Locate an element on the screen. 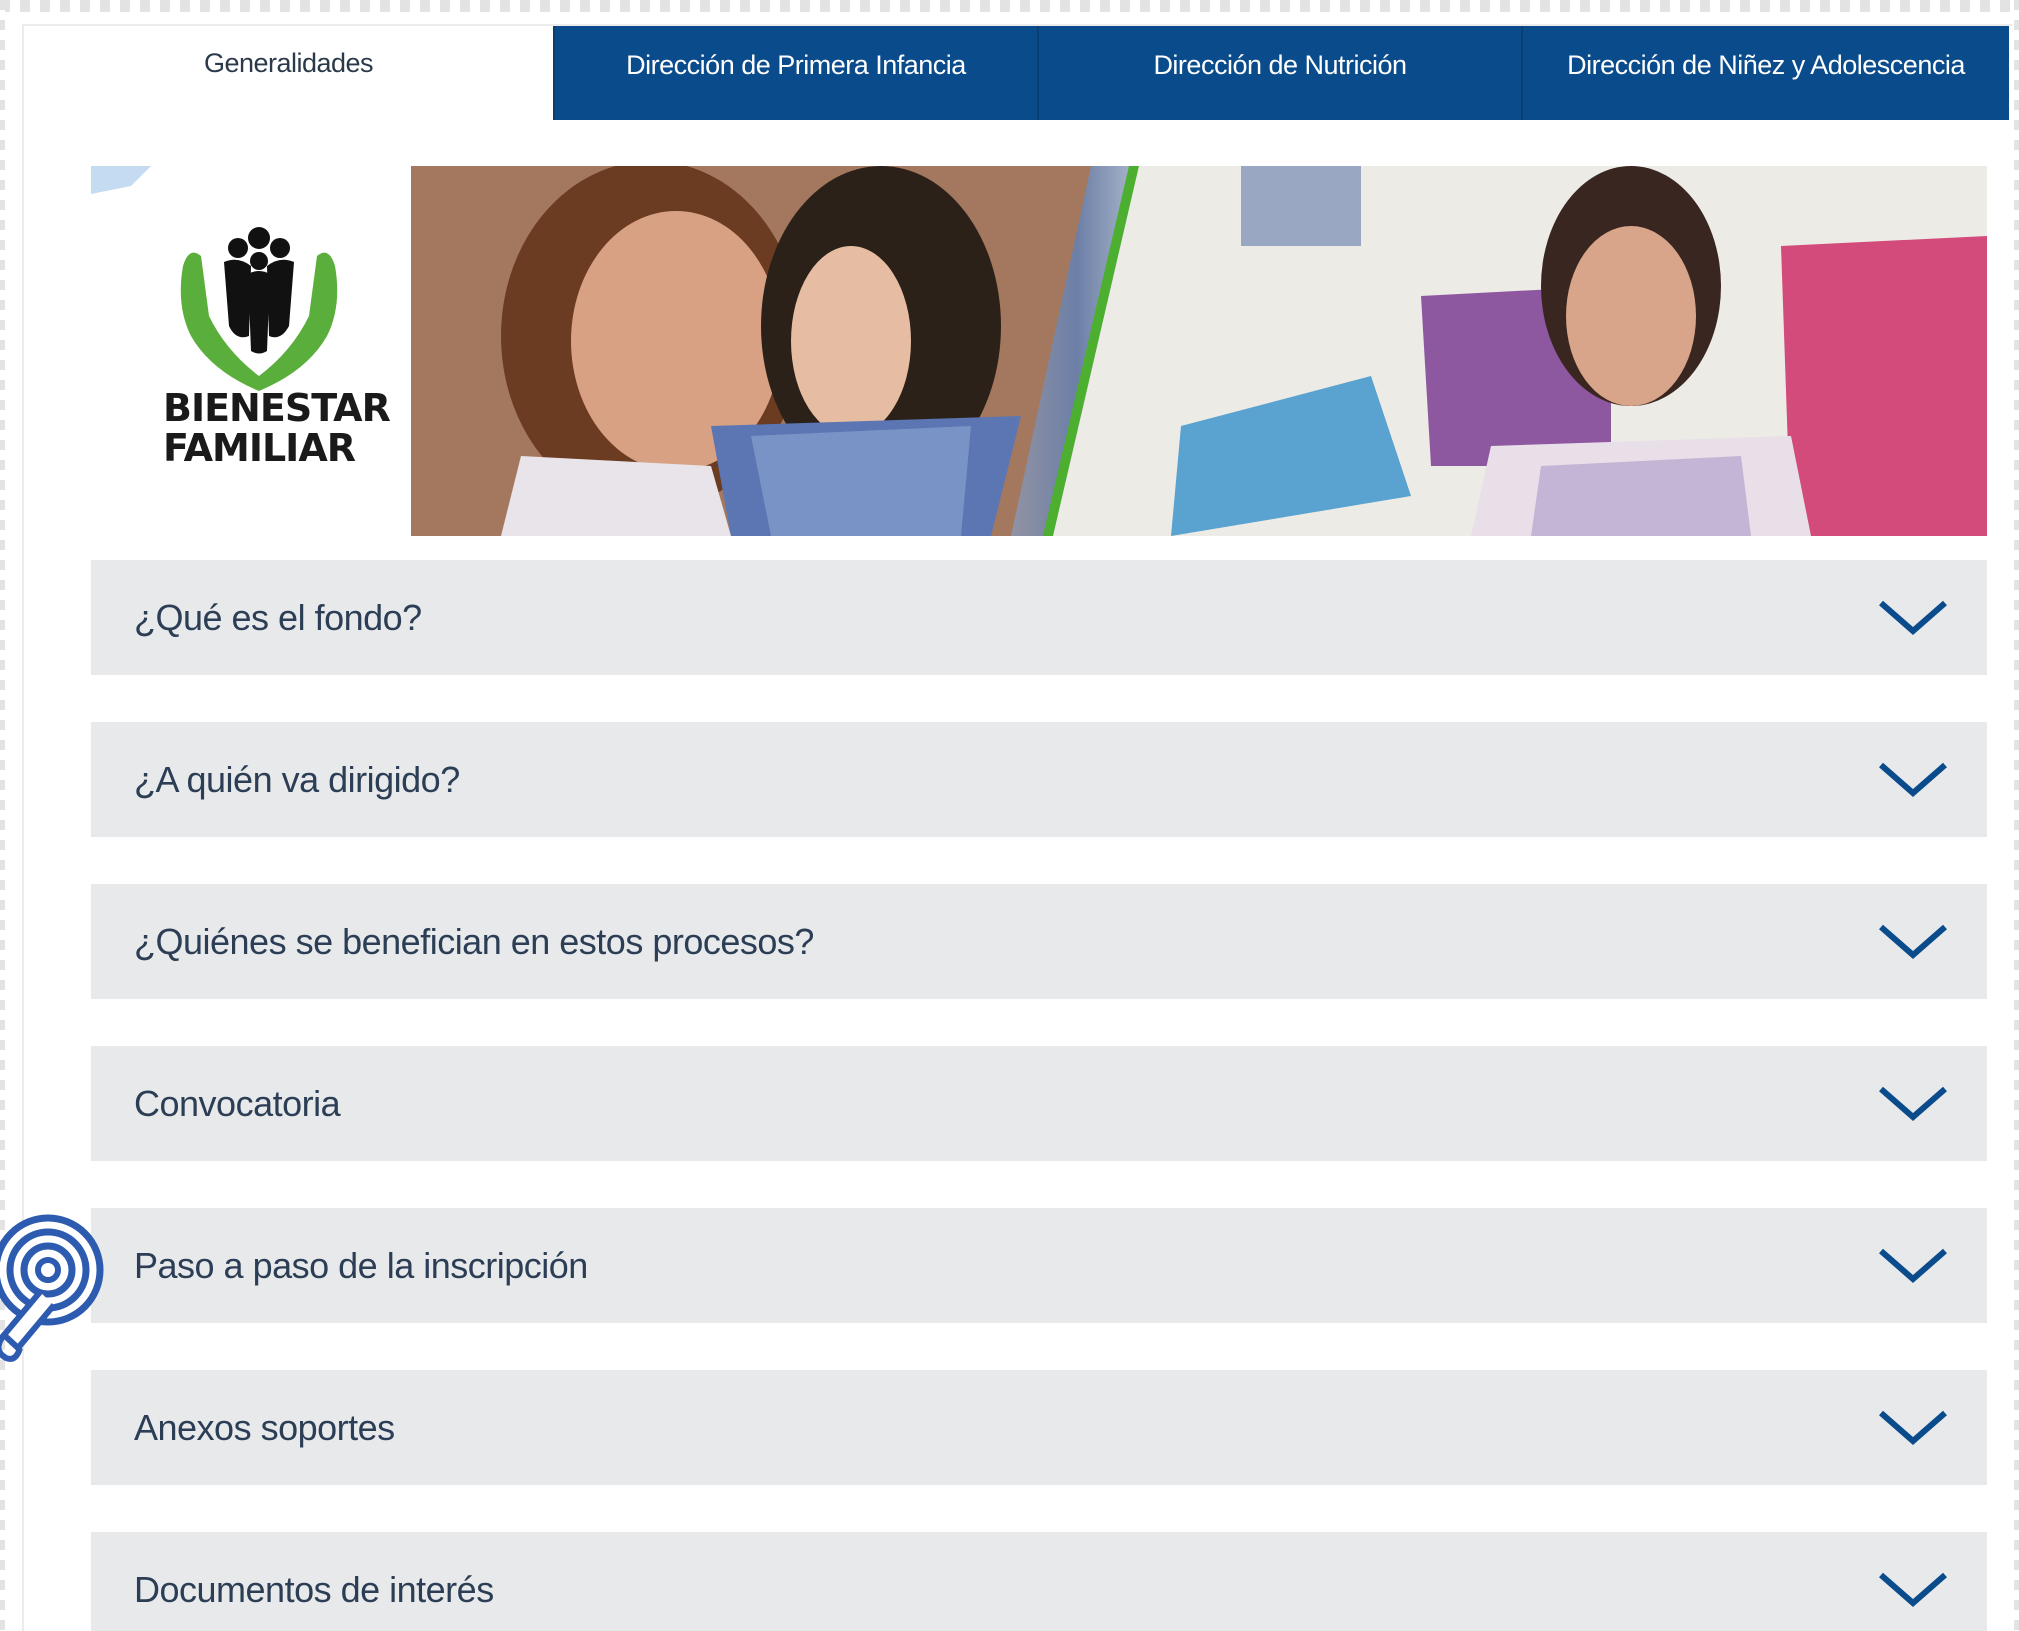 This screenshot has width=2019, height=1631. tab-nutricion: Dirección de Nutrición is located at coordinates (1279, 73).